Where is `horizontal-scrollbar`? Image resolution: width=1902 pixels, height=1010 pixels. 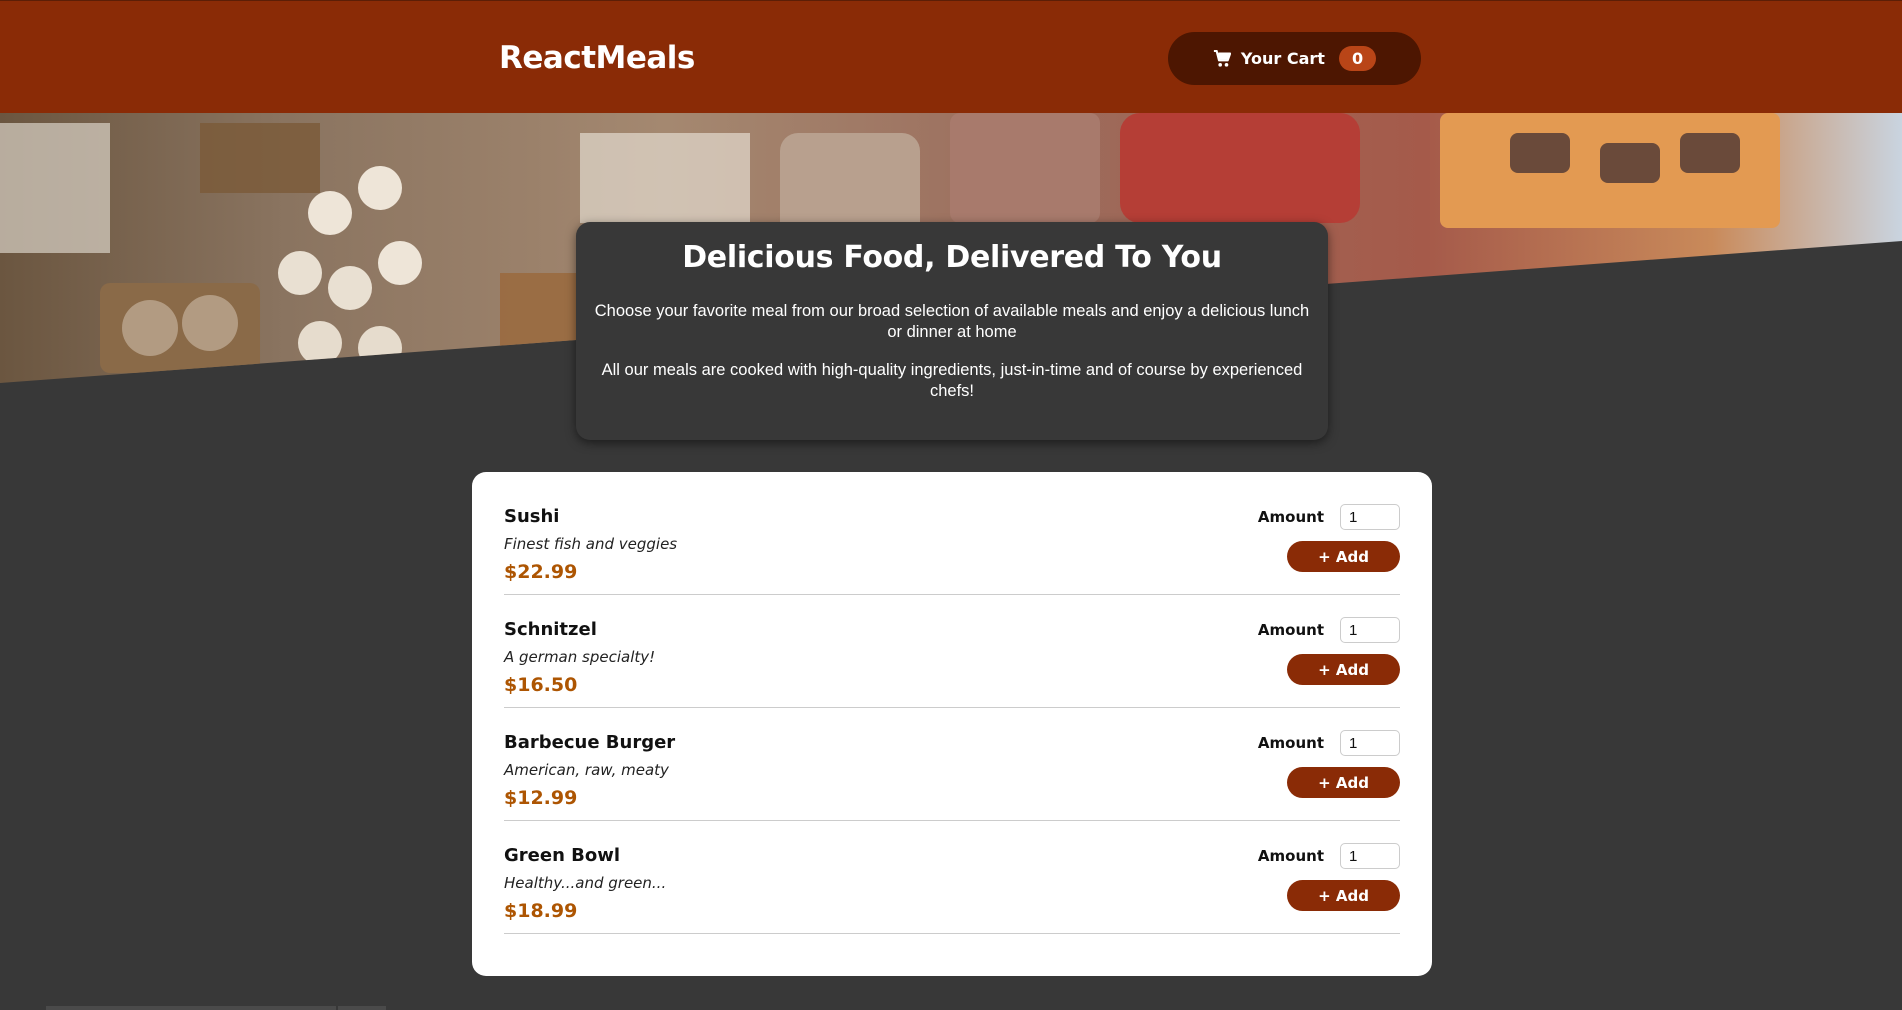
horizontal-scrollbar is located at coordinates (191, 1008).